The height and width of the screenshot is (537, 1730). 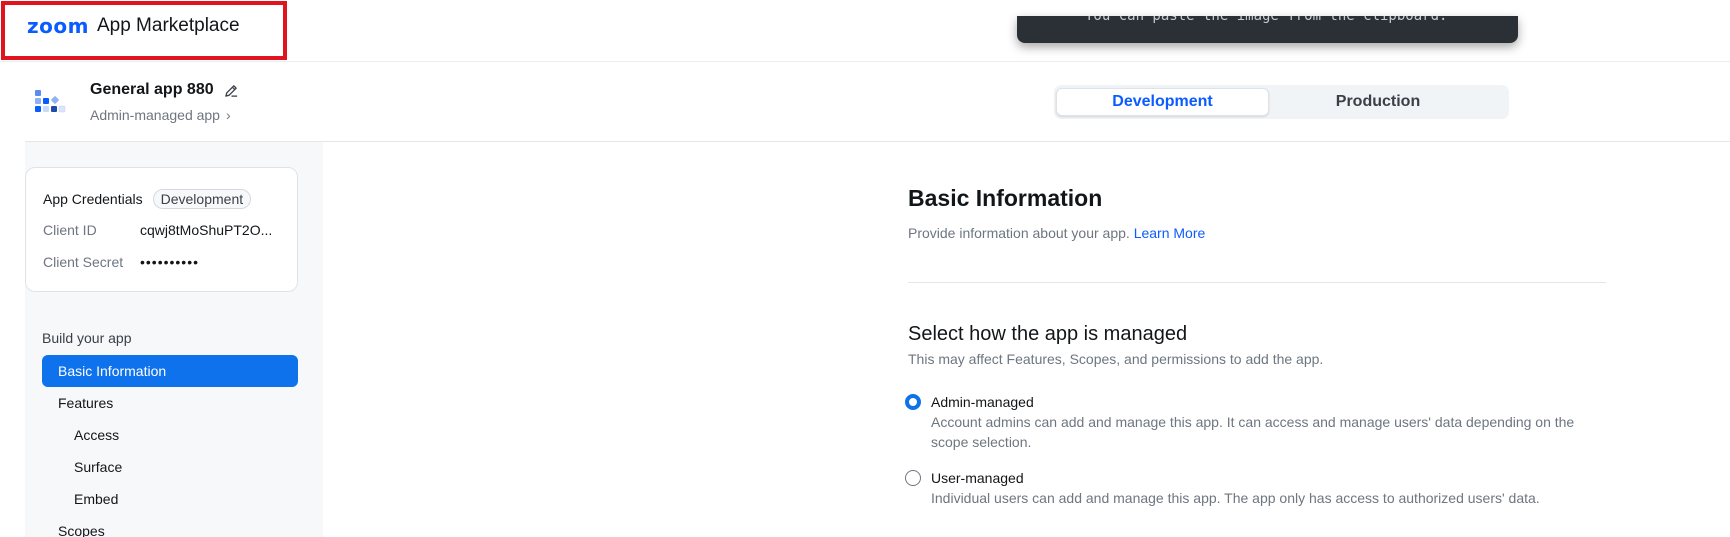 What do you see at coordinates (1005, 198) in the screenshot?
I see `page-title: Basic Information` at bounding box center [1005, 198].